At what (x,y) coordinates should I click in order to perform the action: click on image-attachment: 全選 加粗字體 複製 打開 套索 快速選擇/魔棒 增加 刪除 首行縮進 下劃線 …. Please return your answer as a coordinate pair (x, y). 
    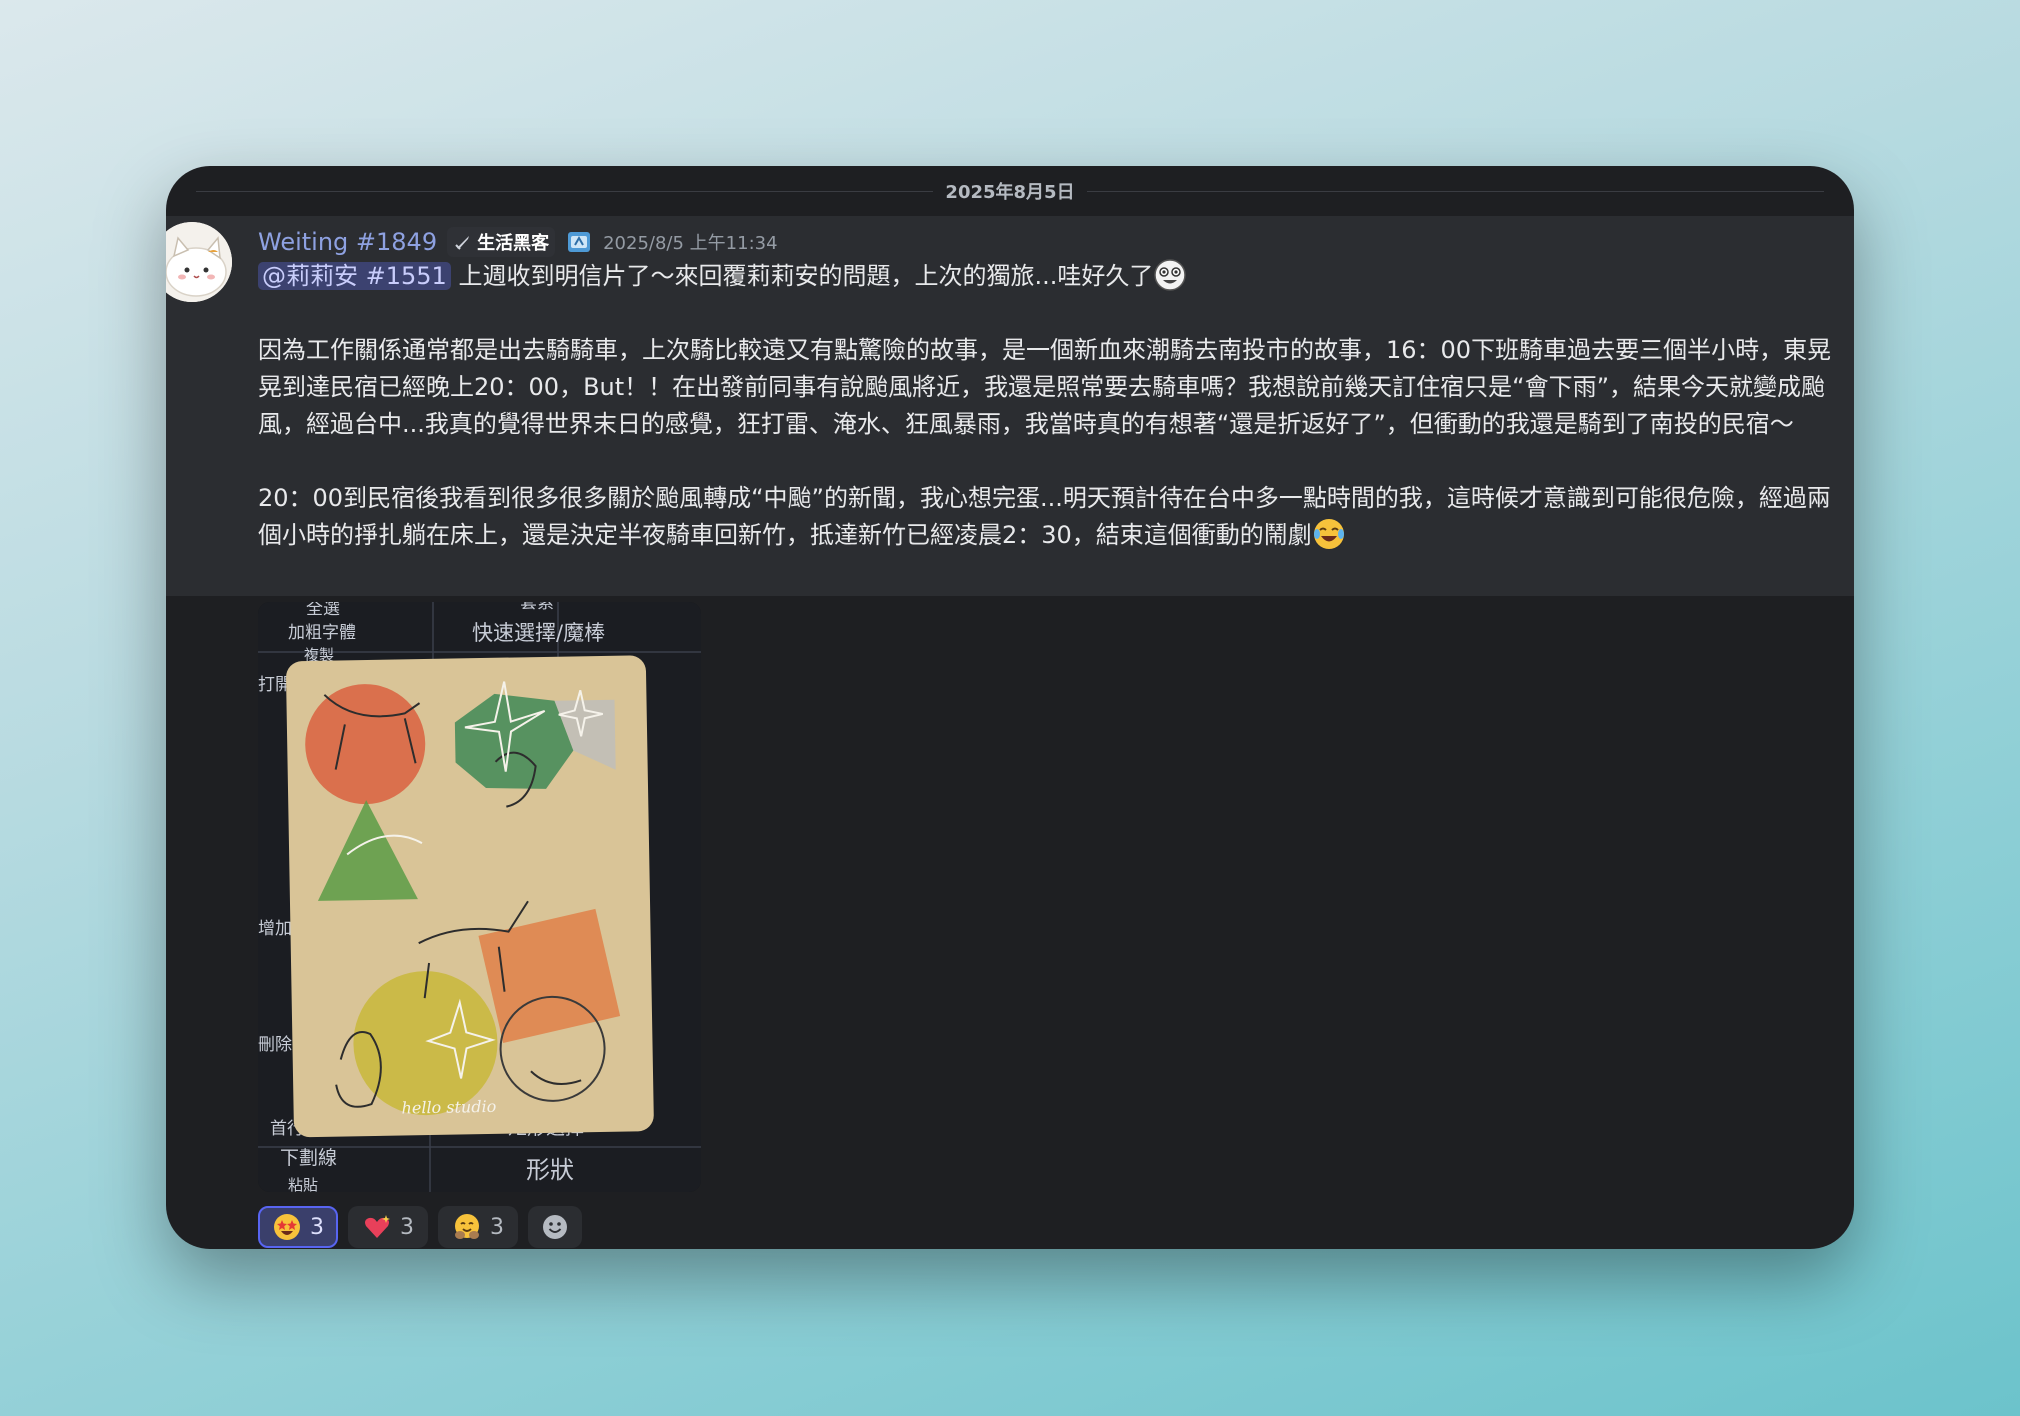
    Looking at the image, I should click on (479, 897).